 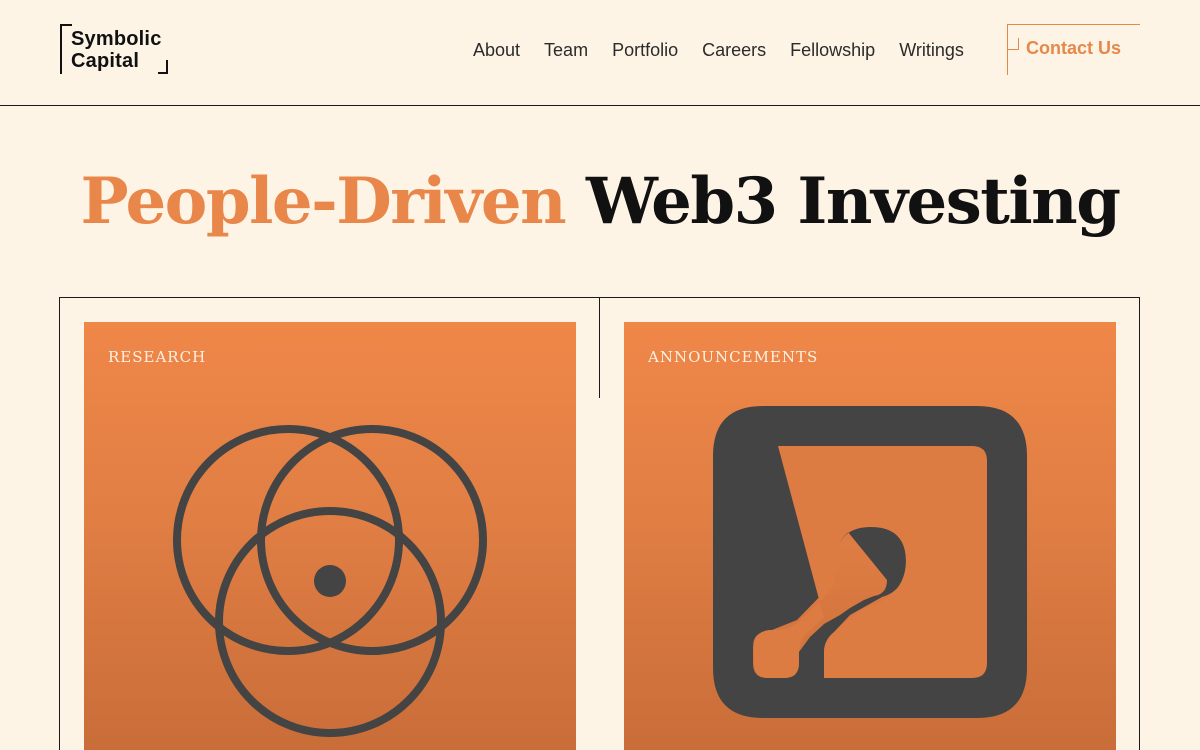 I want to click on nav-fellowship: Fellowship, so click(x=832, y=50).